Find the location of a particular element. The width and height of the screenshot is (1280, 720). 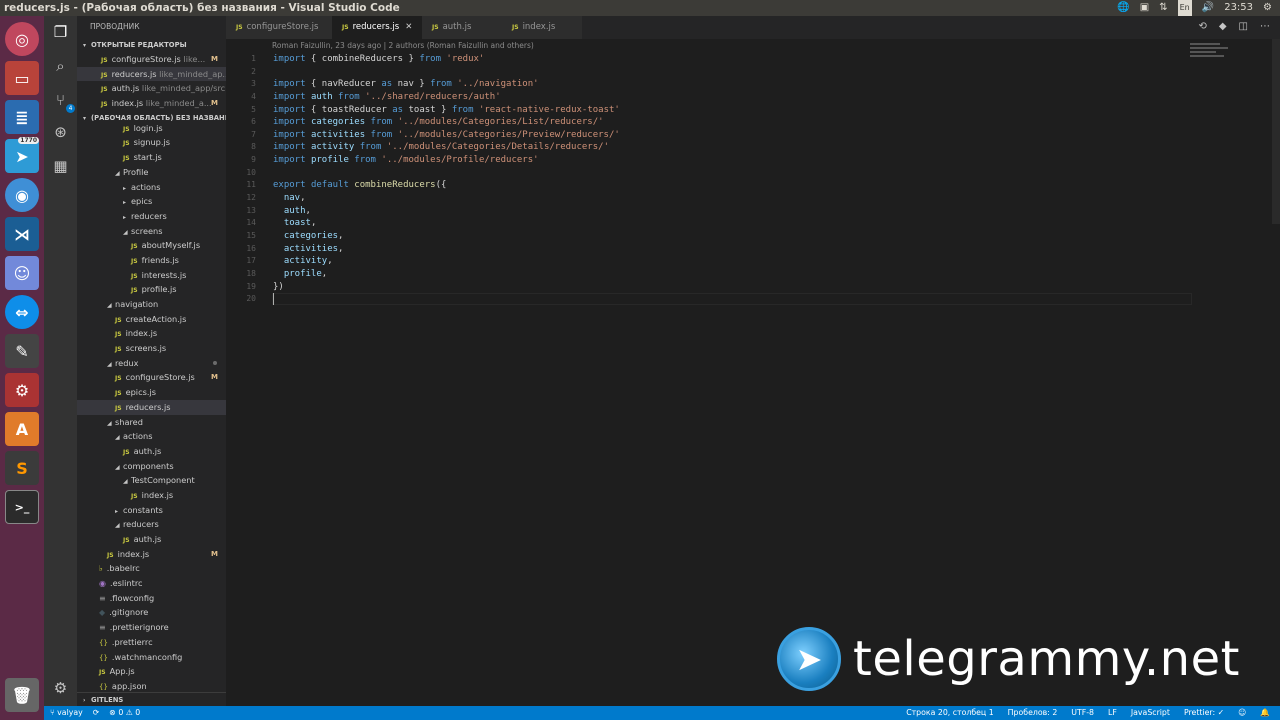

tab-configurestore-js: JS configureStore.js is located at coordinates (279, 27).